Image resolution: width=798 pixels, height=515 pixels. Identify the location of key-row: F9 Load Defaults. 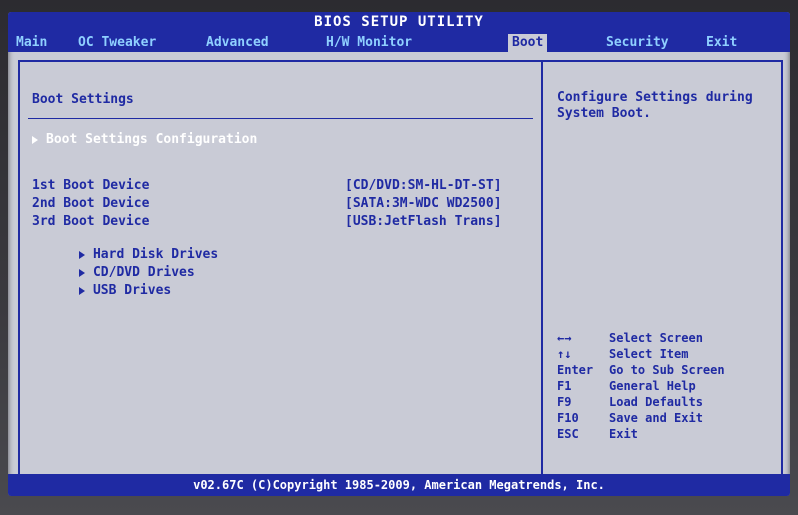
(667, 402).